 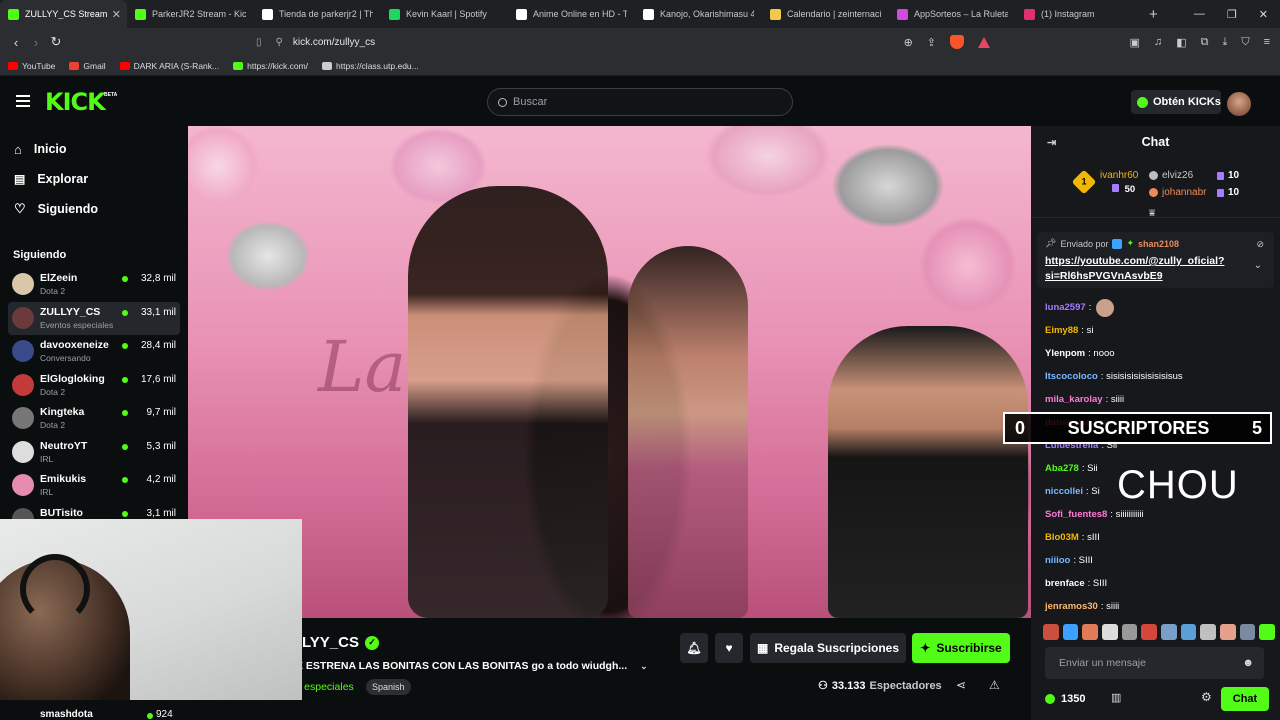 I want to click on extensions-icon: ⧉, so click(x=1205, y=42).